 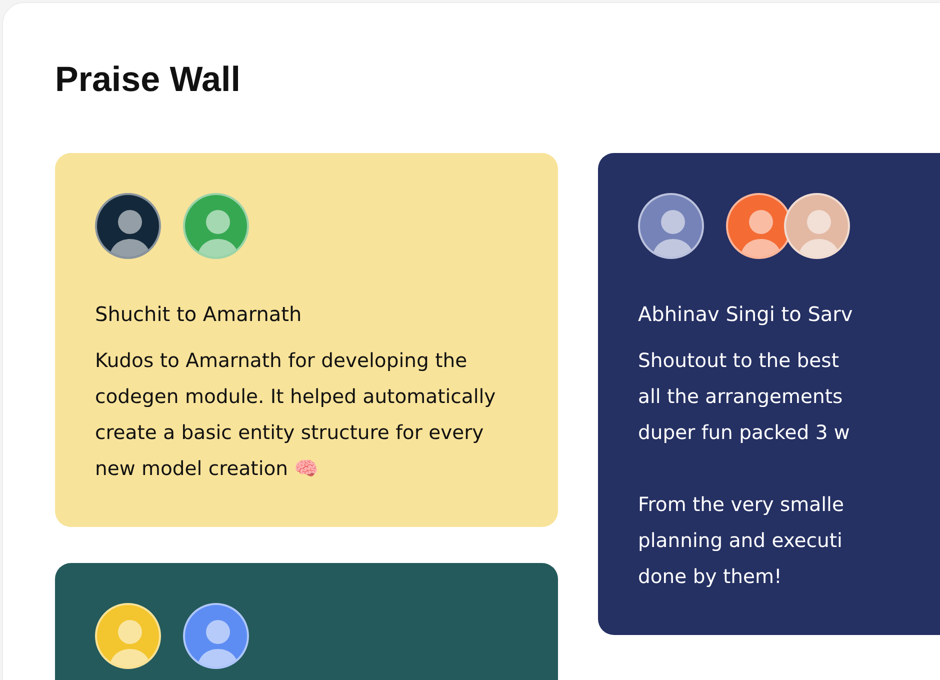 I want to click on praise-message-line: duper fun packed 3 w, so click(x=744, y=433).